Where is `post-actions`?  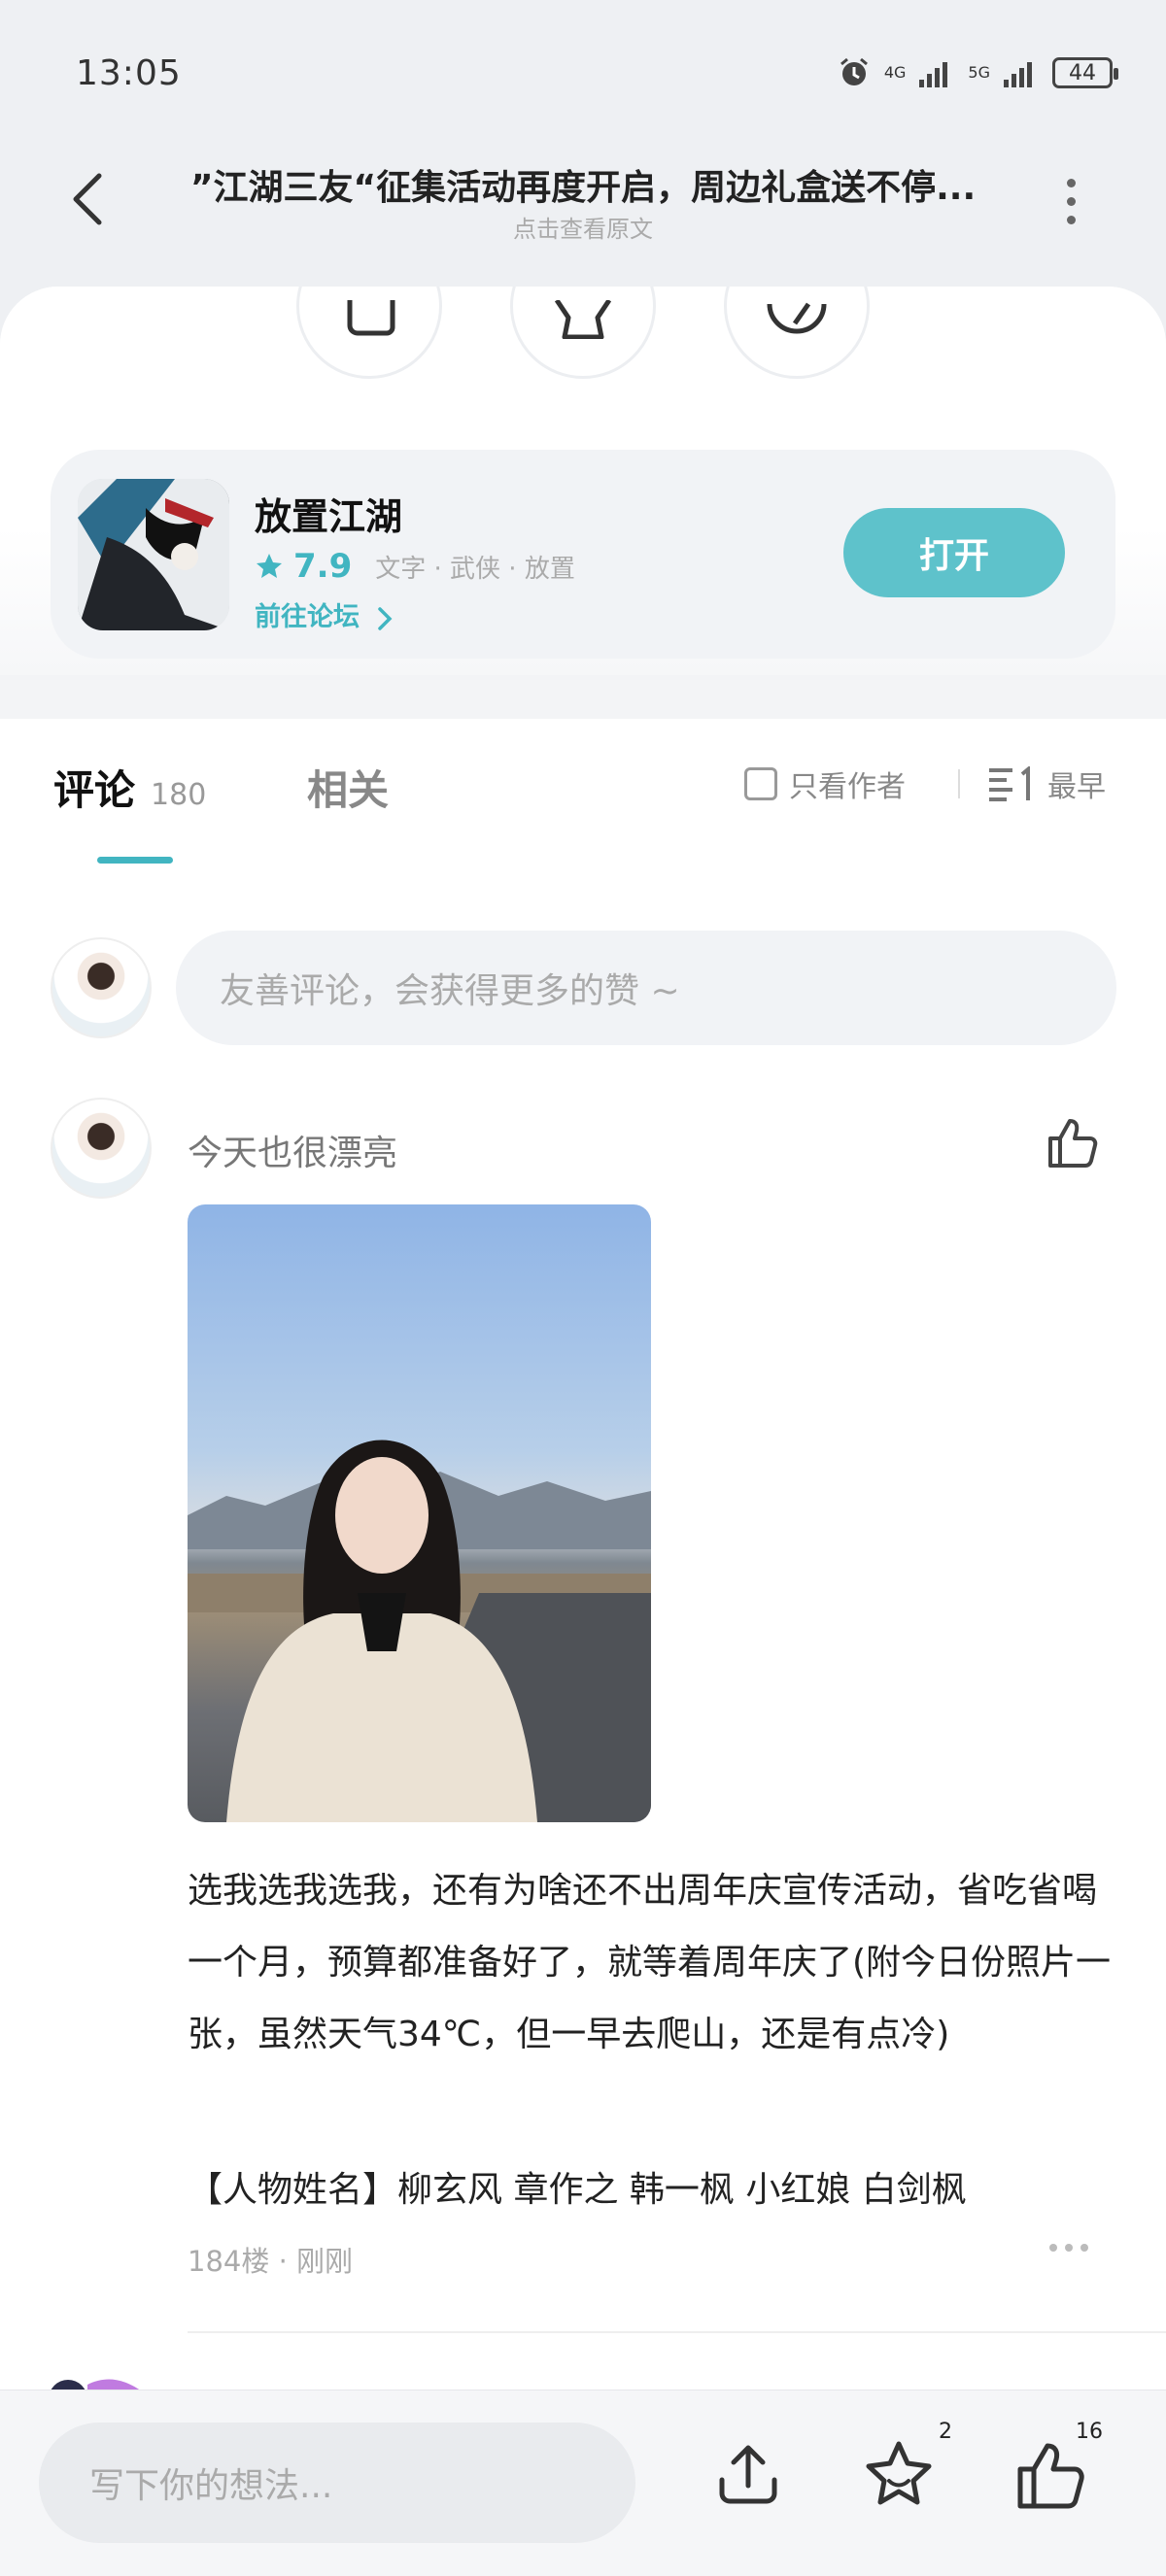
post-actions is located at coordinates (583, 333).